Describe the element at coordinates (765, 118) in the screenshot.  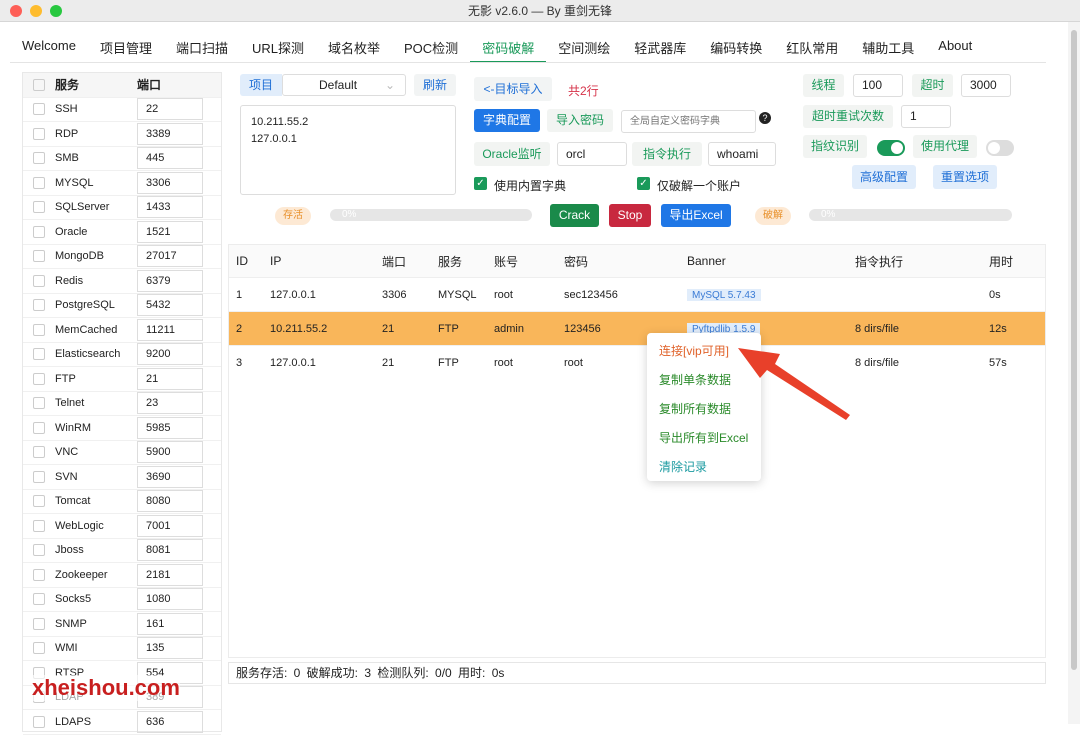
I see `help-icon: ?` at that location.